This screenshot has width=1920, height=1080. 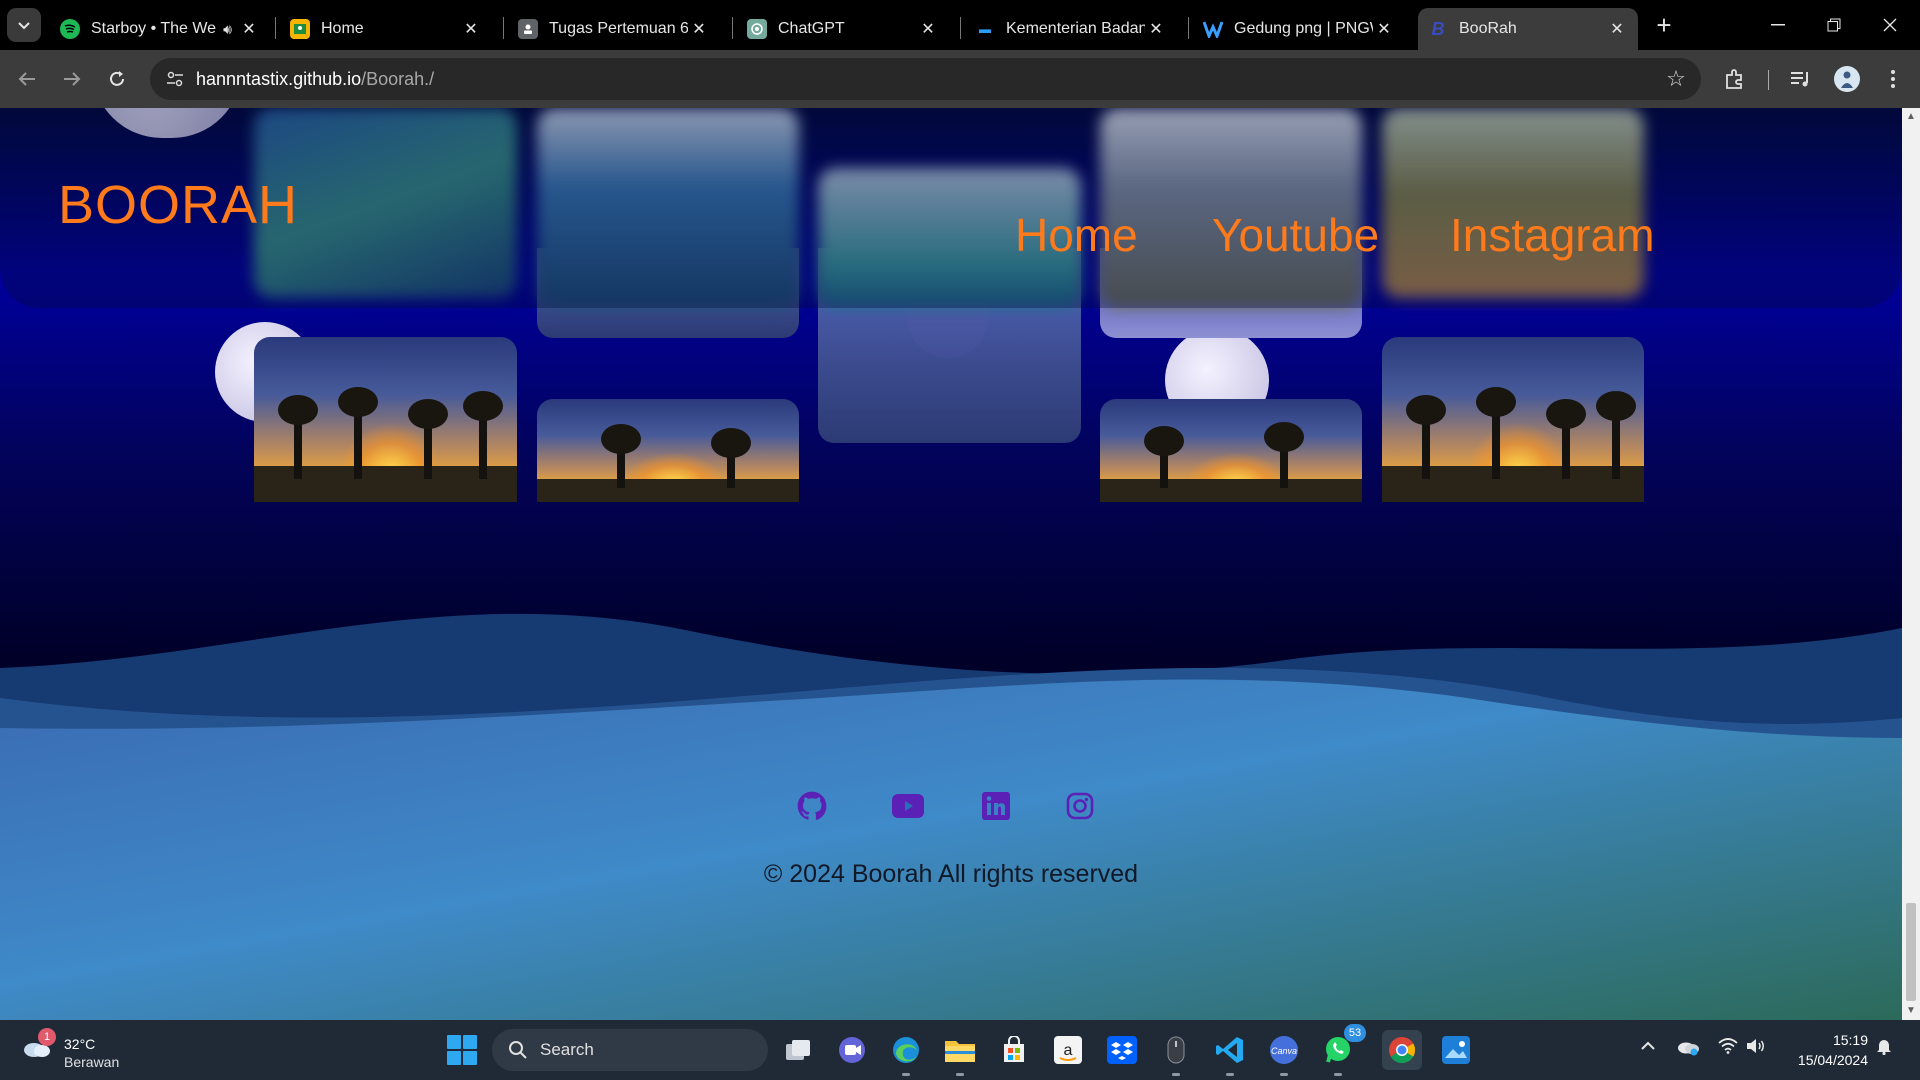 What do you see at coordinates (798, 1050) in the screenshot?
I see `task-view-app` at bounding box center [798, 1050].